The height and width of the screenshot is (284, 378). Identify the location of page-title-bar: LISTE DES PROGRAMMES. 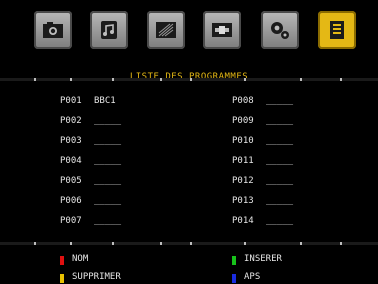
(189, 73).